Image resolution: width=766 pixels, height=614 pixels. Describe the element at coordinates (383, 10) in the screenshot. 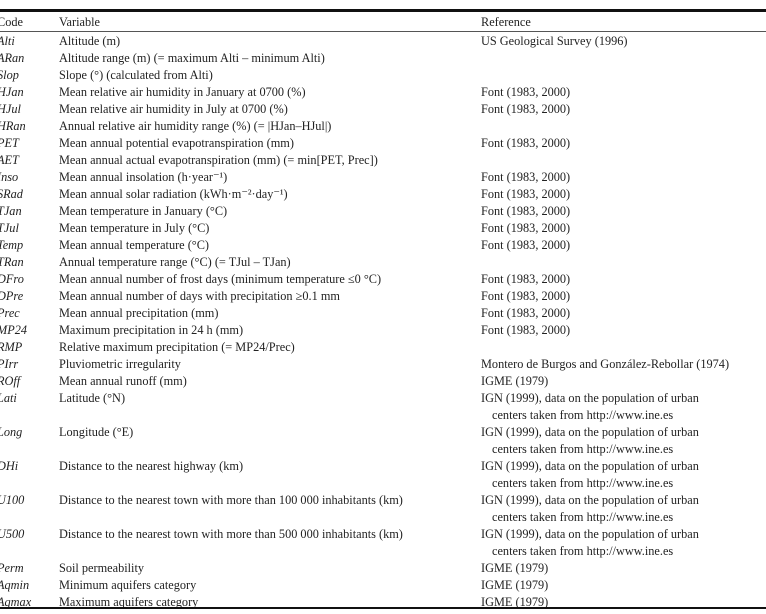

I see `table-top-rule` at that location.